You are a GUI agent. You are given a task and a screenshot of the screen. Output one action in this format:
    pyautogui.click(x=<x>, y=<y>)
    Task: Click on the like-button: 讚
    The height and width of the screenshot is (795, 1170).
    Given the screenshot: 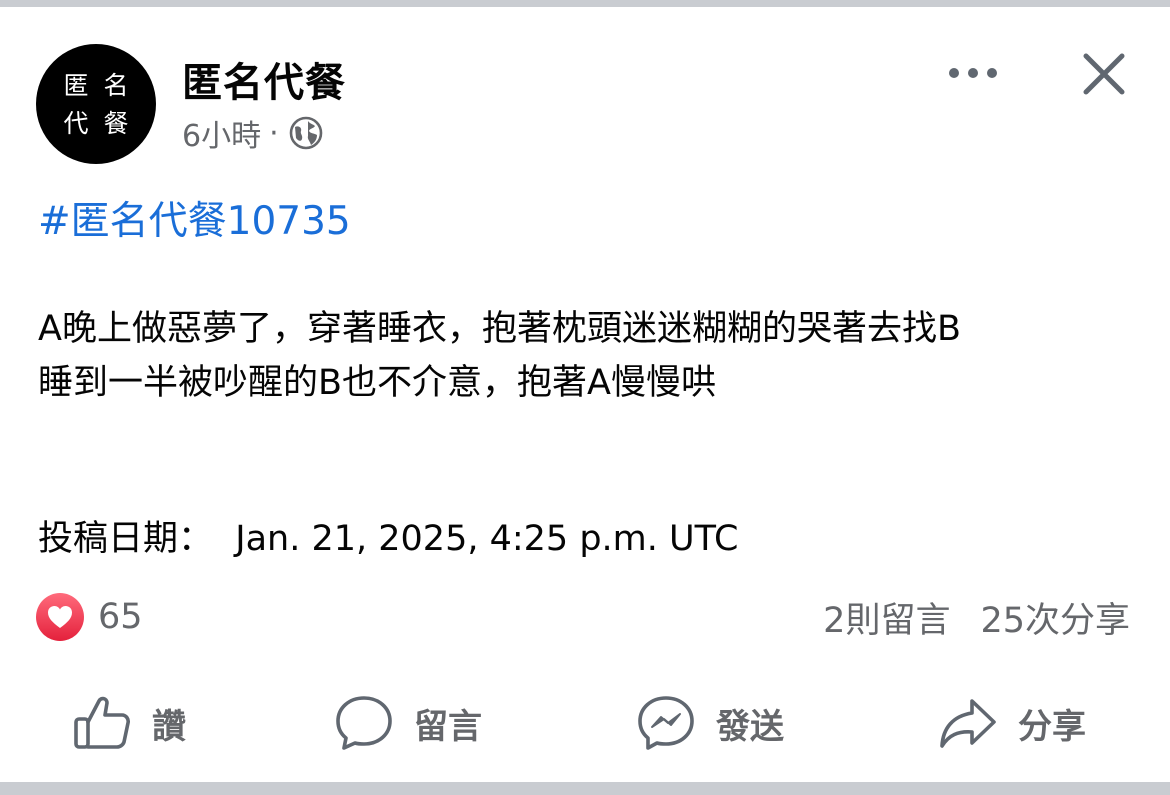 What is the action you would take?
    pyautogui.click(x=129, y=723)
    